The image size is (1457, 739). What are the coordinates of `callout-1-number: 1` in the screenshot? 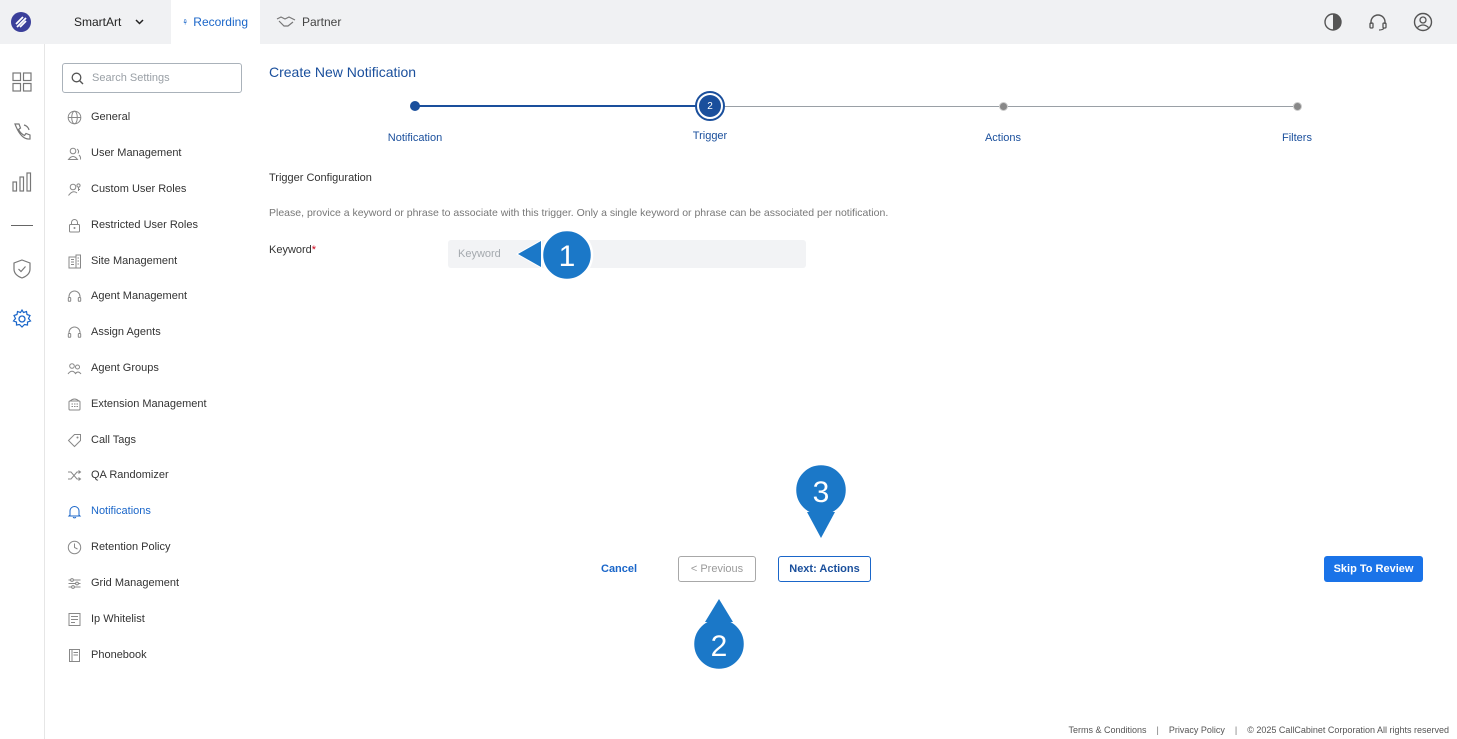 It's located at (567, 256).